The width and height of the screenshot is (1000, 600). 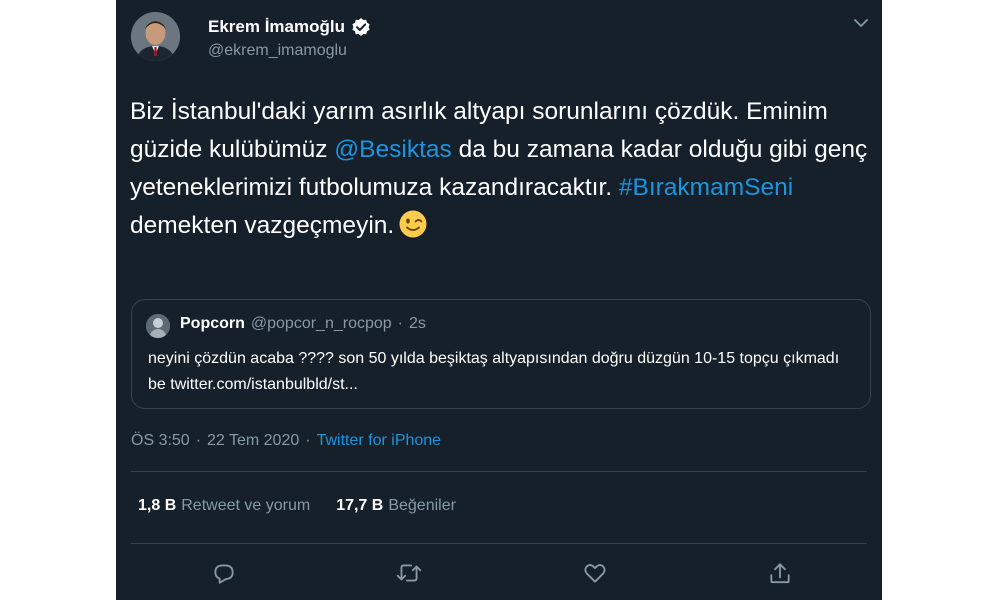 I want to click on retweets-stat: 1,8 B Retweet ve yorum, so click(x=224, y=506).